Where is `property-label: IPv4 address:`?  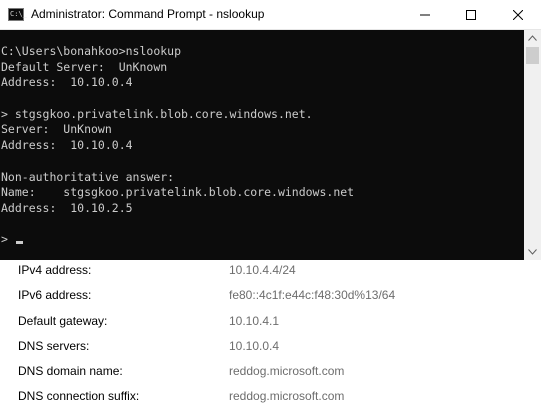
property-label: IPv4 address: is located at coordinates (55, 270).